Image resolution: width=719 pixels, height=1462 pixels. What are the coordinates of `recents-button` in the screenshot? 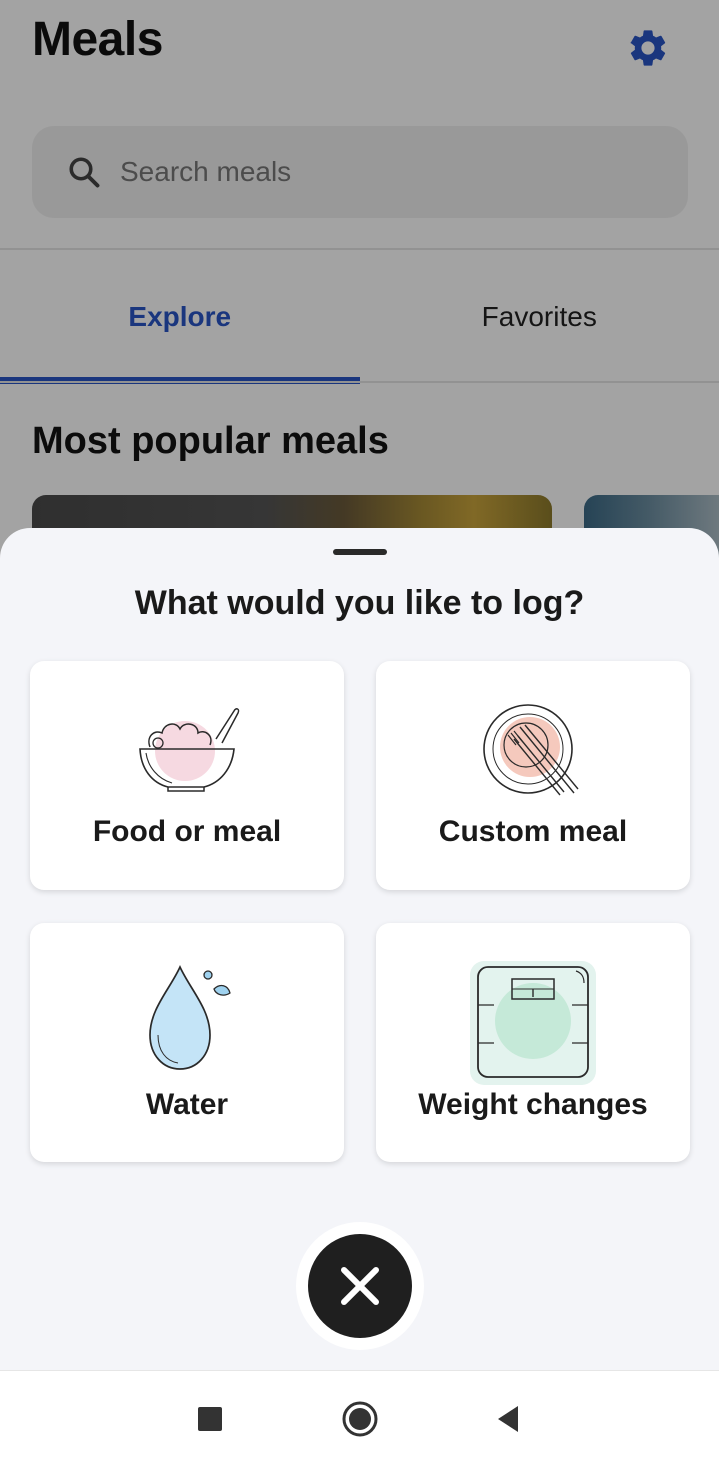 It's located at (210, 1419).